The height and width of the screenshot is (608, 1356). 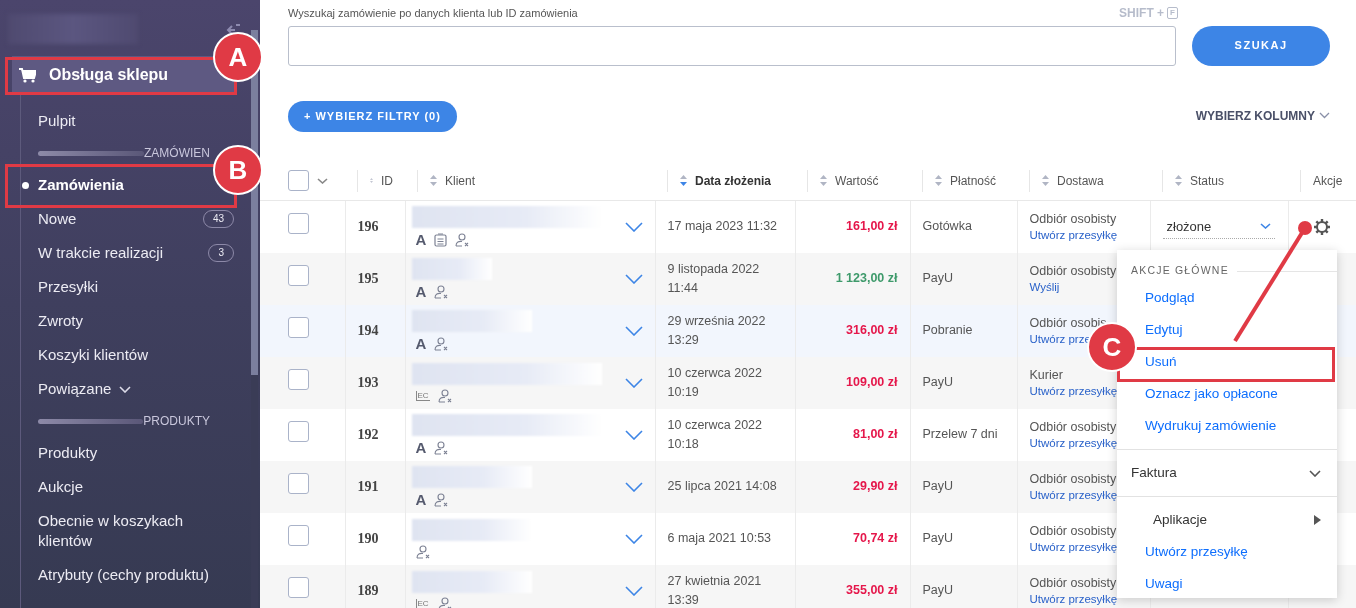 I want to click on order-date: 10 czerwca 2022 10:19, so click(x=714, y=382).